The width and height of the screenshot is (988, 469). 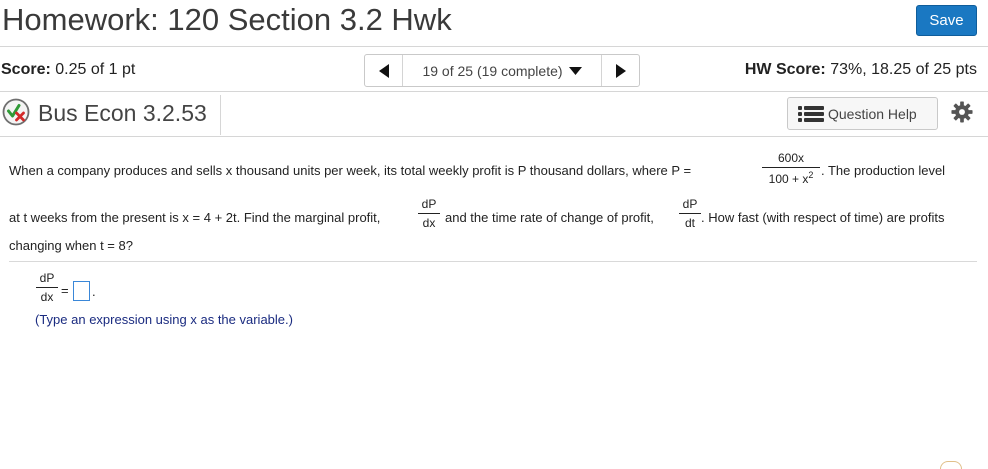 What do you see at coordinates (95, 69) in the screenshot?
I see `score-value: 0.25 of 1 pt` at bounding box center [95, 69].